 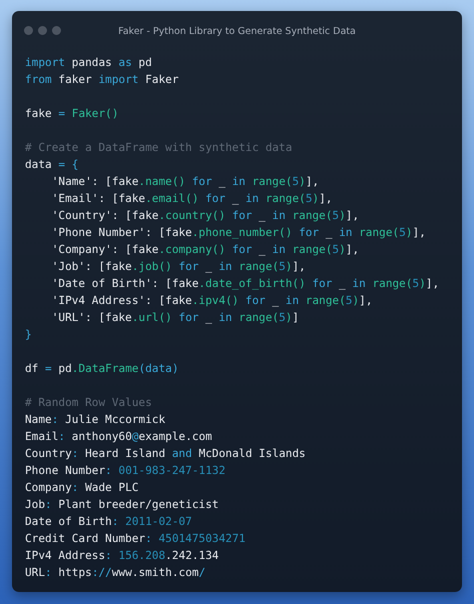 What do you see at coordinates (238, 233) in the screenshot?
I see `code-line: 'Phone Number': [fake.phone_number() for _ in range(5)],` at bounding box center [238, 233].